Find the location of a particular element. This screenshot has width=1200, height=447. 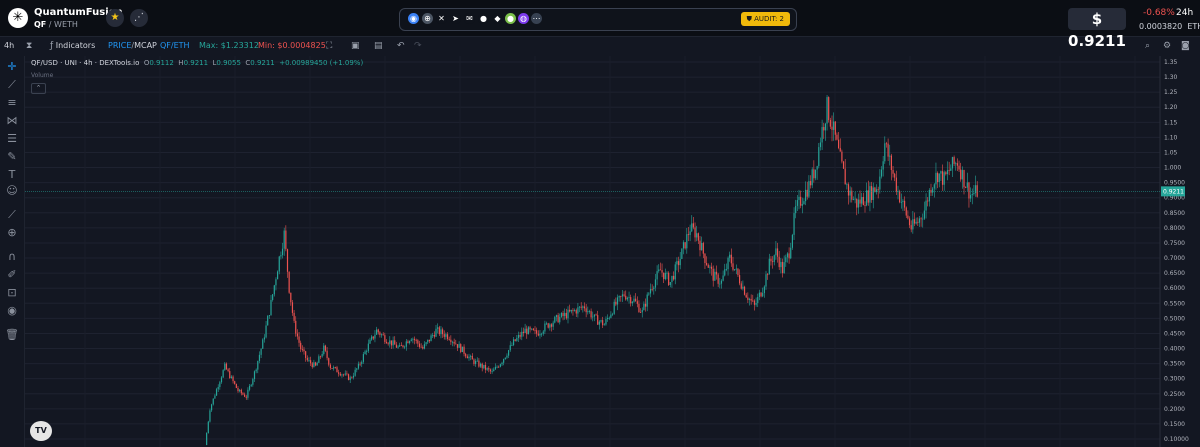

candle-type-icon: ⧗ is located at coordinates (29, 46).